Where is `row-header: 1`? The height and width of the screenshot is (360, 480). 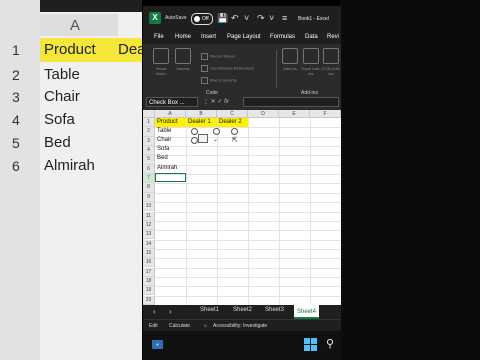 row-header: 1 is located at coordinates (149, 123).